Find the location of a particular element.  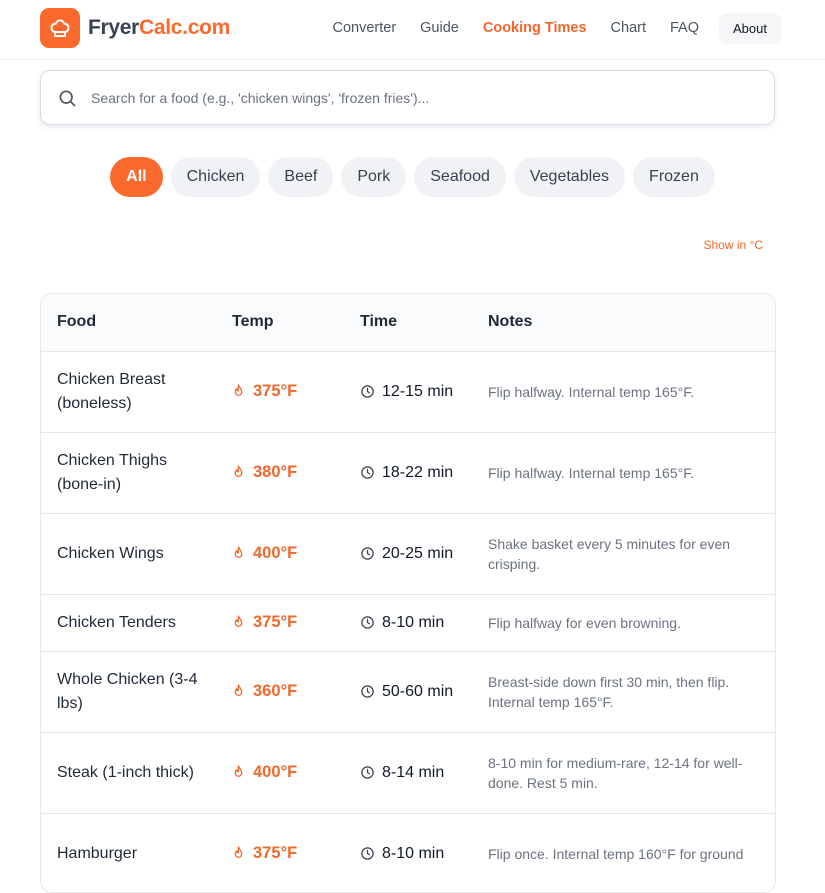

time-value: 12-15 min is located at coordinates (418, 391).